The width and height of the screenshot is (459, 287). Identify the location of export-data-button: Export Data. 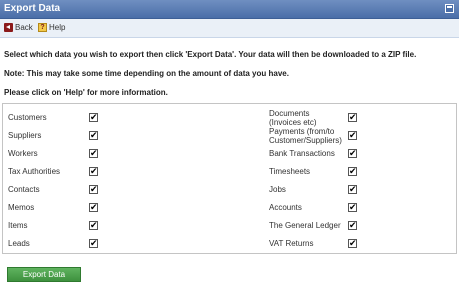
(44, 274).